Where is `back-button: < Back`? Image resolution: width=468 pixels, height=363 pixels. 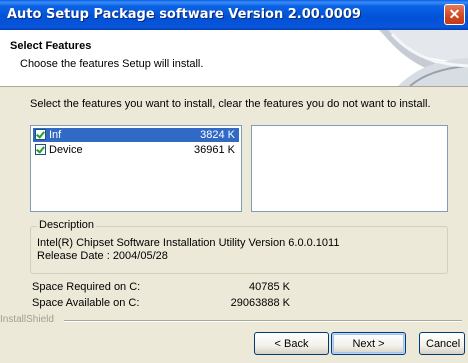
back-button: < Back is located at coordinates (291, 343).